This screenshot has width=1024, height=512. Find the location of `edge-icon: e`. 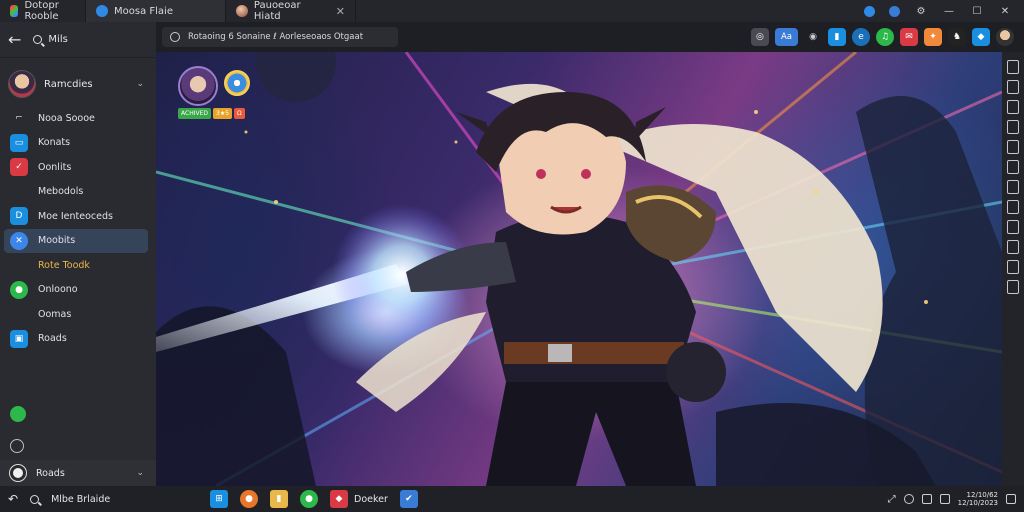

edge-icon: e is located at coordinates (861, 37).